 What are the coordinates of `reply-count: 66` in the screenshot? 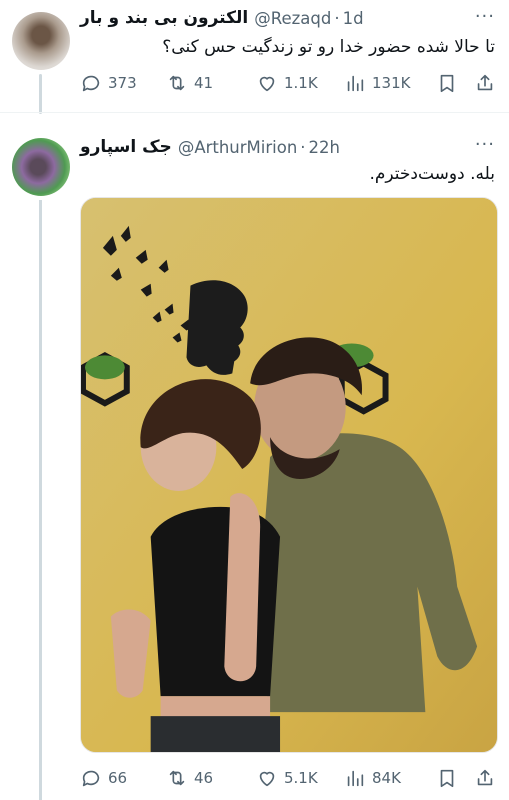 It's located at (118, 778).